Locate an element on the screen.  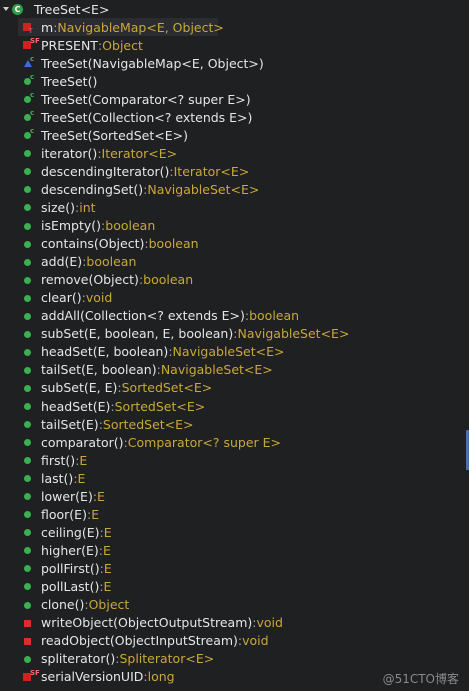
member-item: pollFirst() : E is located at coordinates (245, 568).